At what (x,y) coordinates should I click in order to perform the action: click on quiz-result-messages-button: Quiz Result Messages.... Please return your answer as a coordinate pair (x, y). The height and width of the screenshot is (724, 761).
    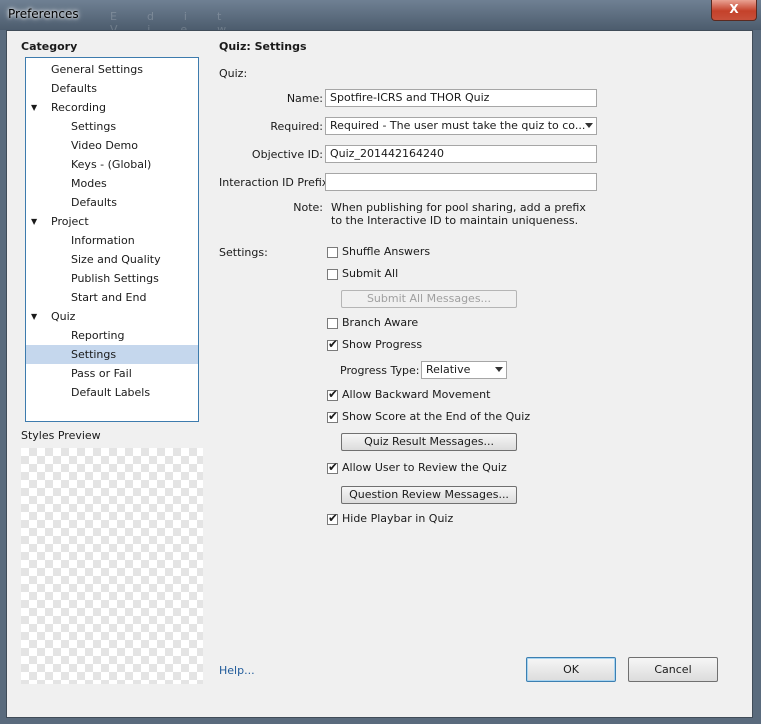
    Looking at the image, I should click on (429, 442).